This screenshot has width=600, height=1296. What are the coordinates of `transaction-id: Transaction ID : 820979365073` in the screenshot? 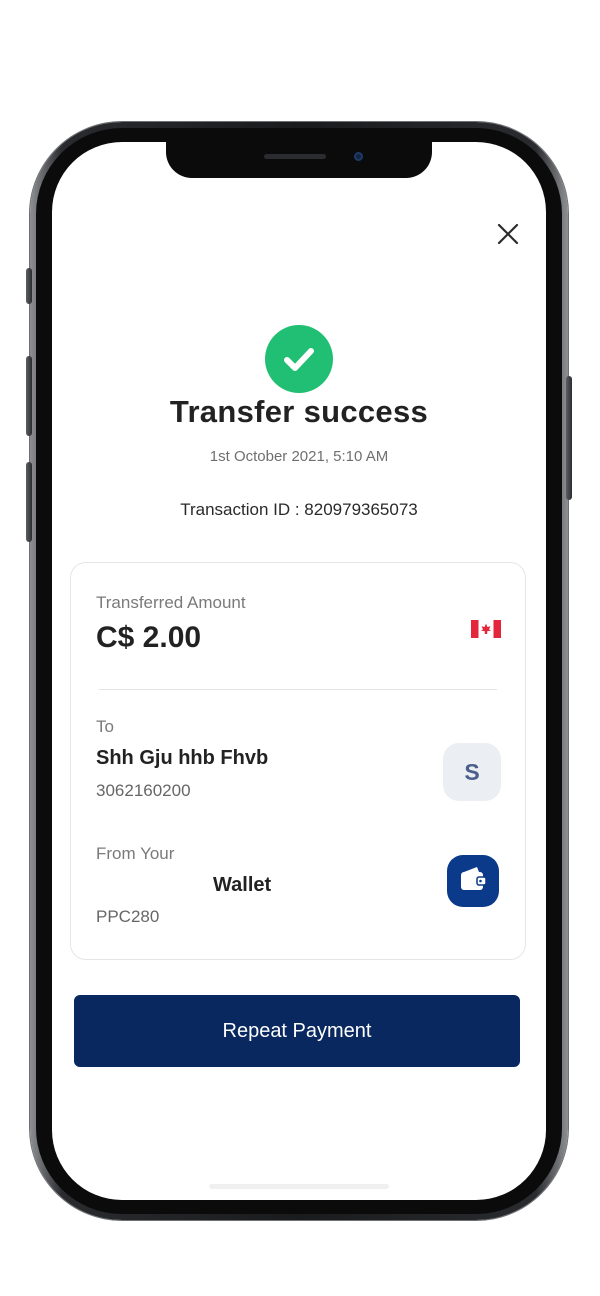 It's located at (299, 509).